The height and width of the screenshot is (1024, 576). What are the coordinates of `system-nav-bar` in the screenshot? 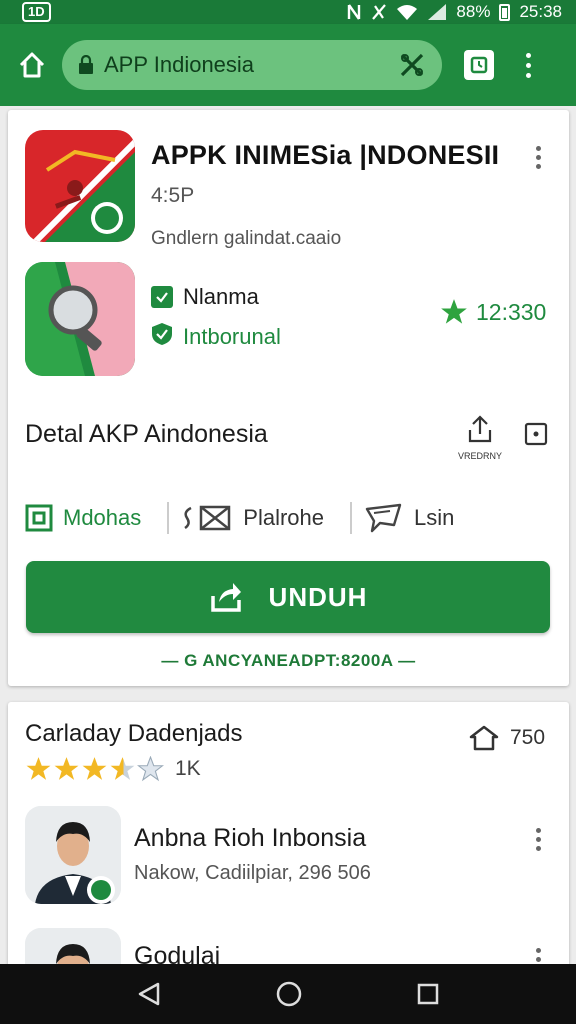 It's located at (288, 994).